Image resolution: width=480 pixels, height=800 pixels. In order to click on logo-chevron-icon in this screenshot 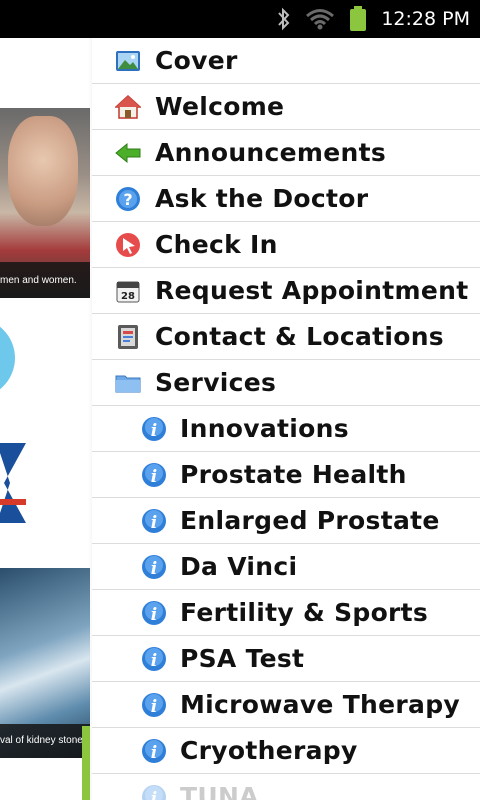, I will do `click(13, 483)`.